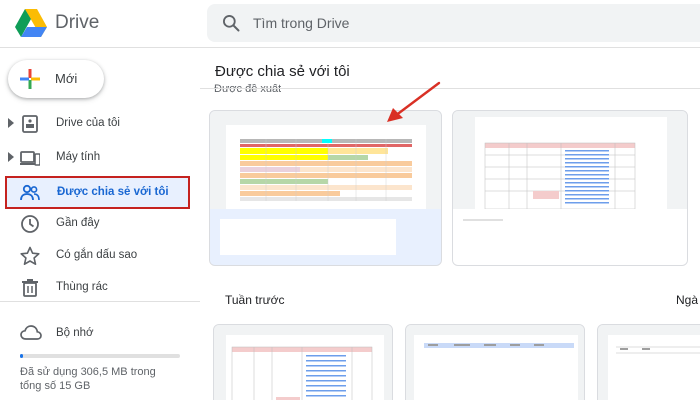 Image resolution: width=700 pixels, height=400 pixels. What do you see at coordinates (113, 192) in the screenshot?
I see `sidebar-item-label: Được chia sẻ với tôi` at bounding box center [113, 192].